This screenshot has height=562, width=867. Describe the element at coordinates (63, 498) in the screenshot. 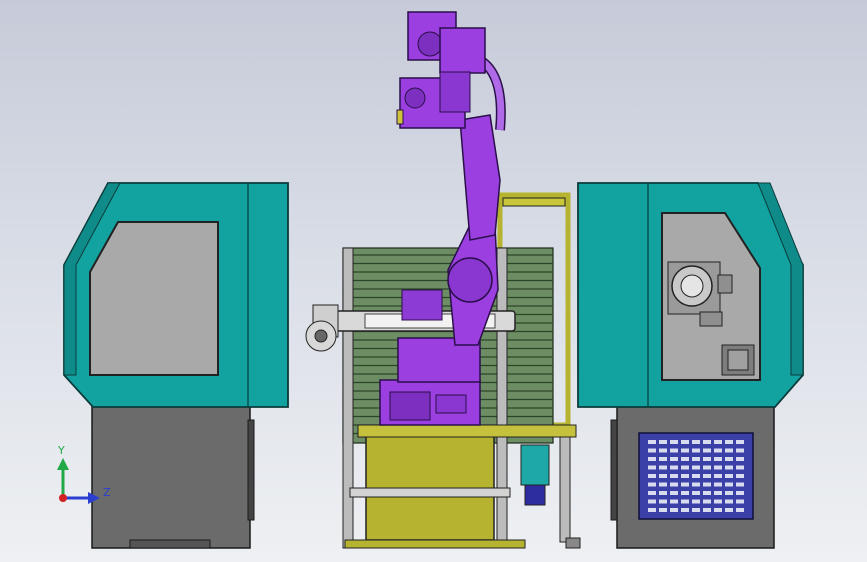

I see `triad-x-dot` at that location.